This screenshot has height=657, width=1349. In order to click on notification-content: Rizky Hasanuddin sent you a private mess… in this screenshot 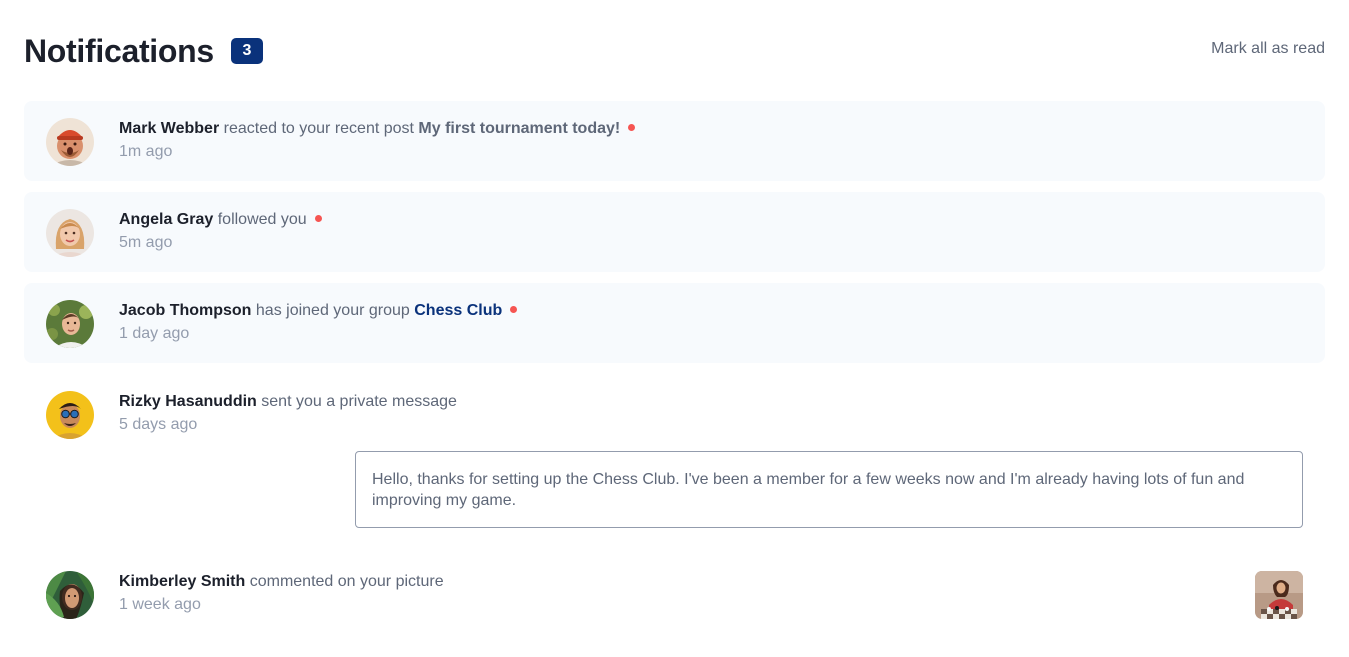, I will do `click(712, 413)`.